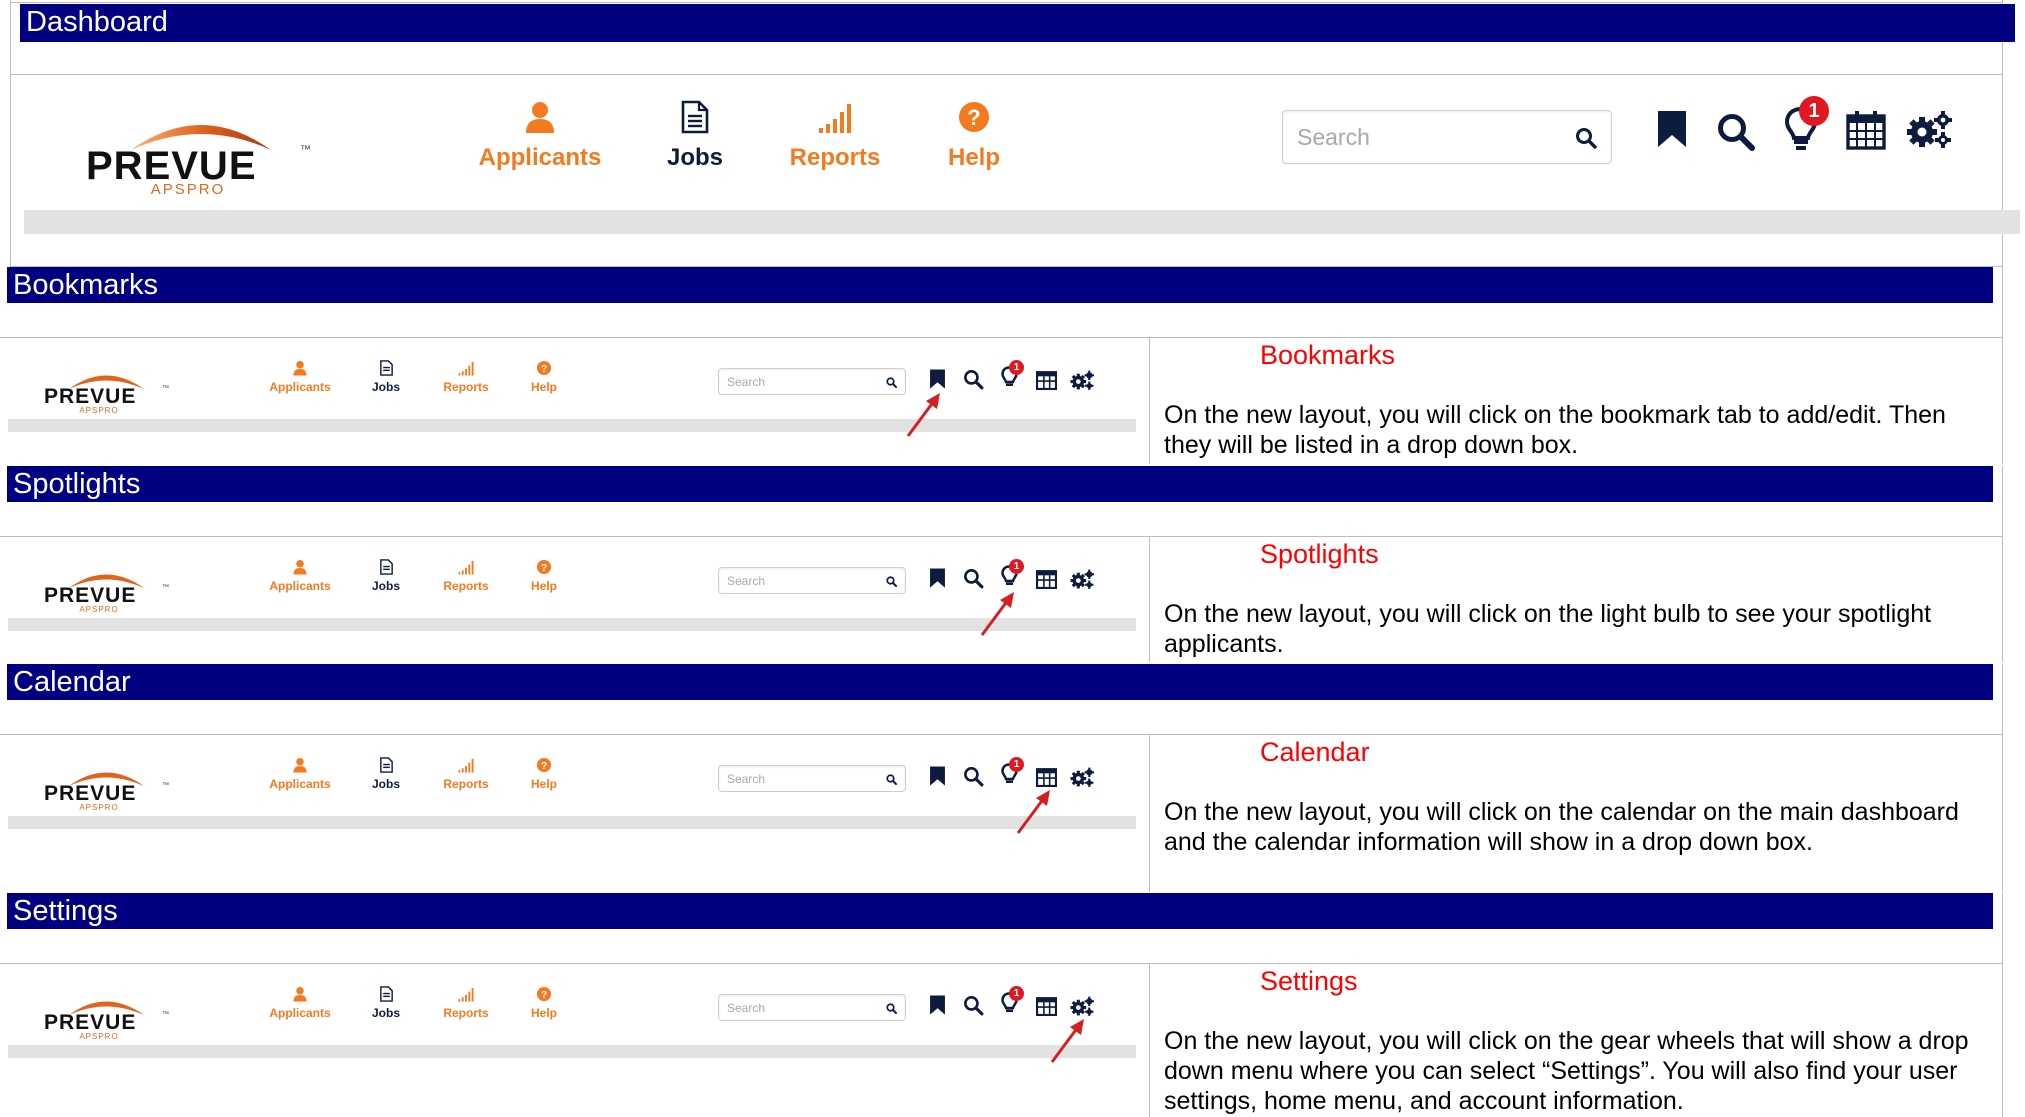 The width and height of the screenshot is (2025, 1117). What do you see at coordinates (466, 774) in the screenshot?
I see `calendar-nav-reports: Reports` at bounding box center [466, 774].